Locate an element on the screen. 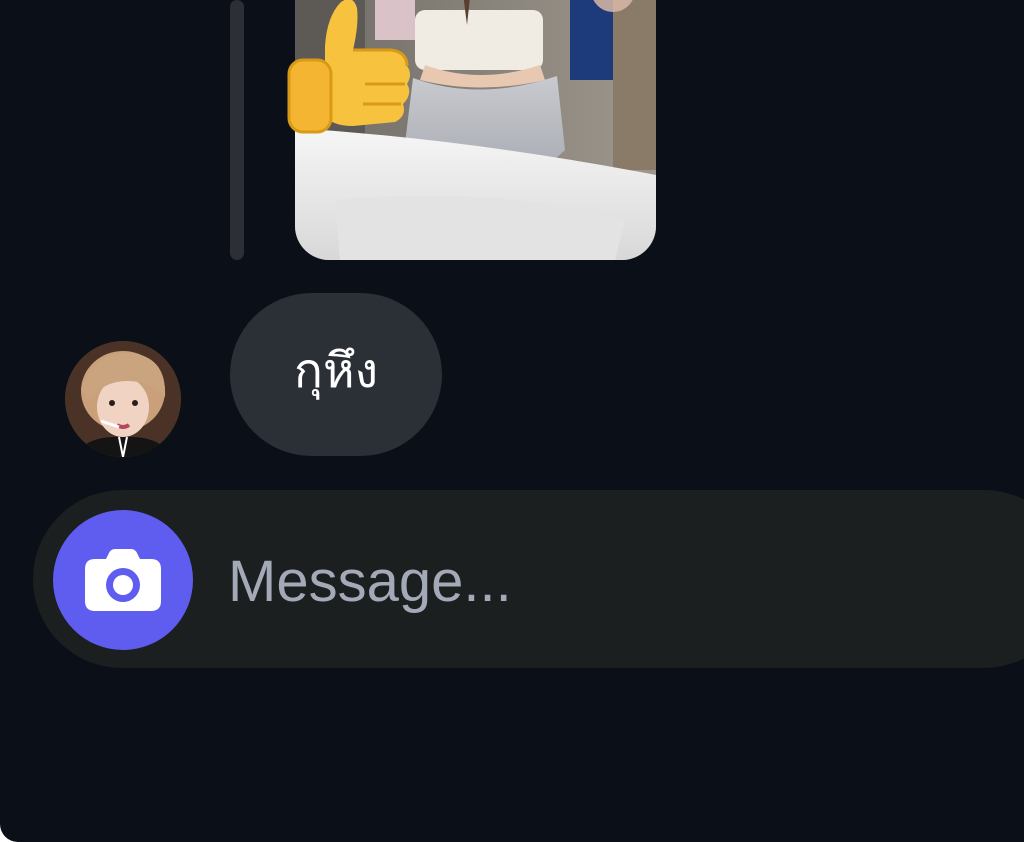 The height and width of the screenshot is (842, 1024). camera-button is located at coordinates (123, 580).